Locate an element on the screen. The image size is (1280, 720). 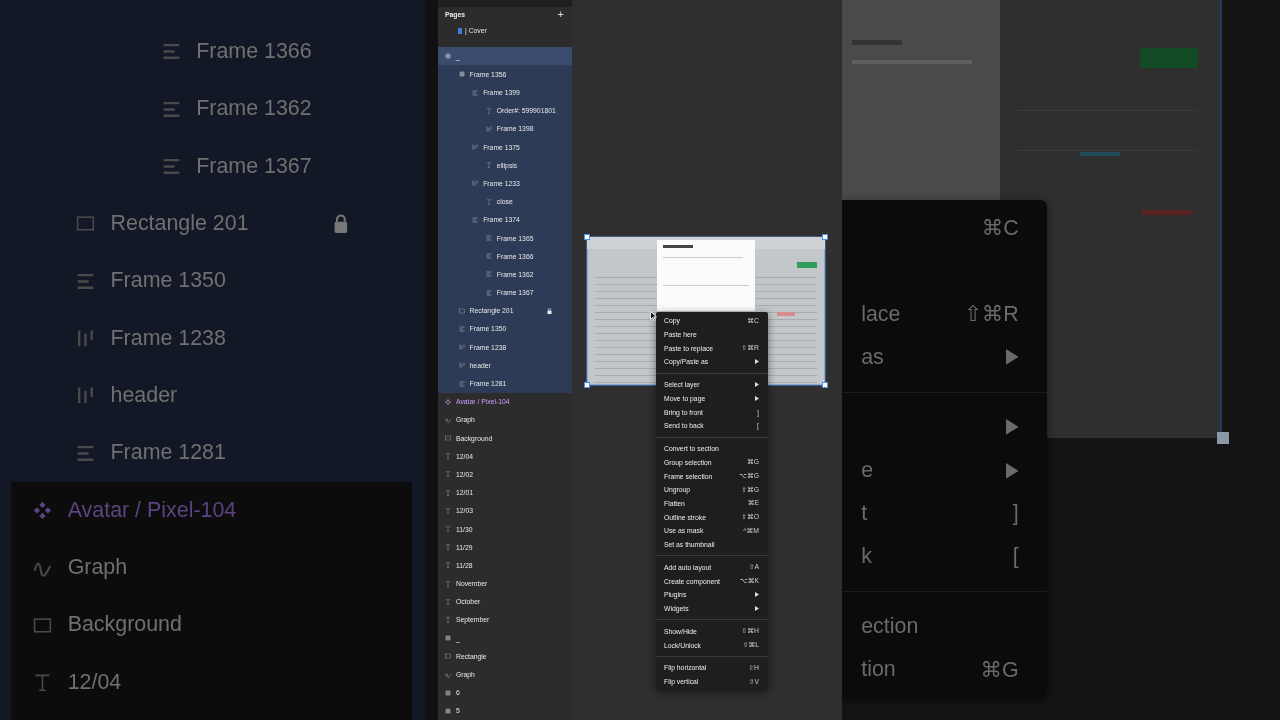
menu-item: lace ⇧⌘R is located at coordinates (944, 314).